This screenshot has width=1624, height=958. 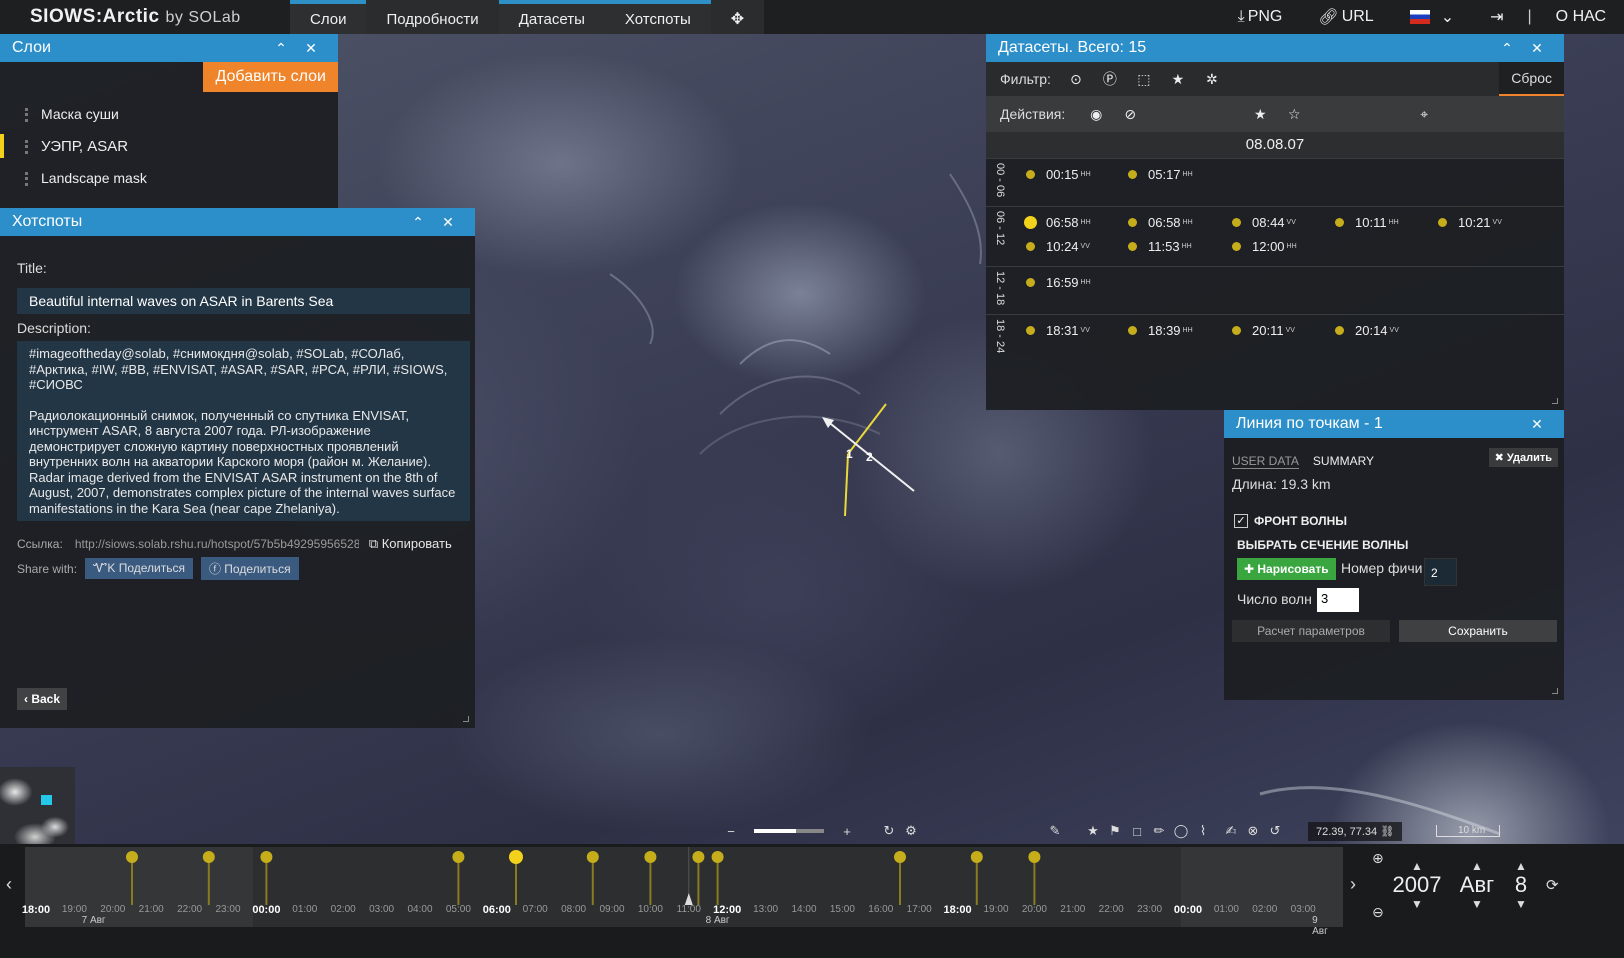 What do you see at coordinates (1417, 866) in the screenshot?
I see `year-up-icon: ▲` at bounding box center [1417, 866].